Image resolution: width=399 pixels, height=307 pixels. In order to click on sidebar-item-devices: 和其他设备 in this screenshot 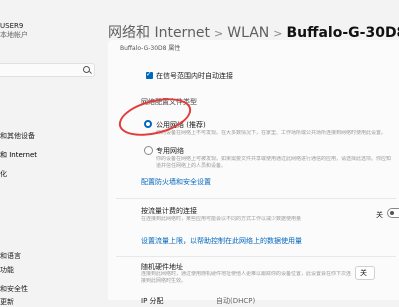, I will do `click(17, 136)`.